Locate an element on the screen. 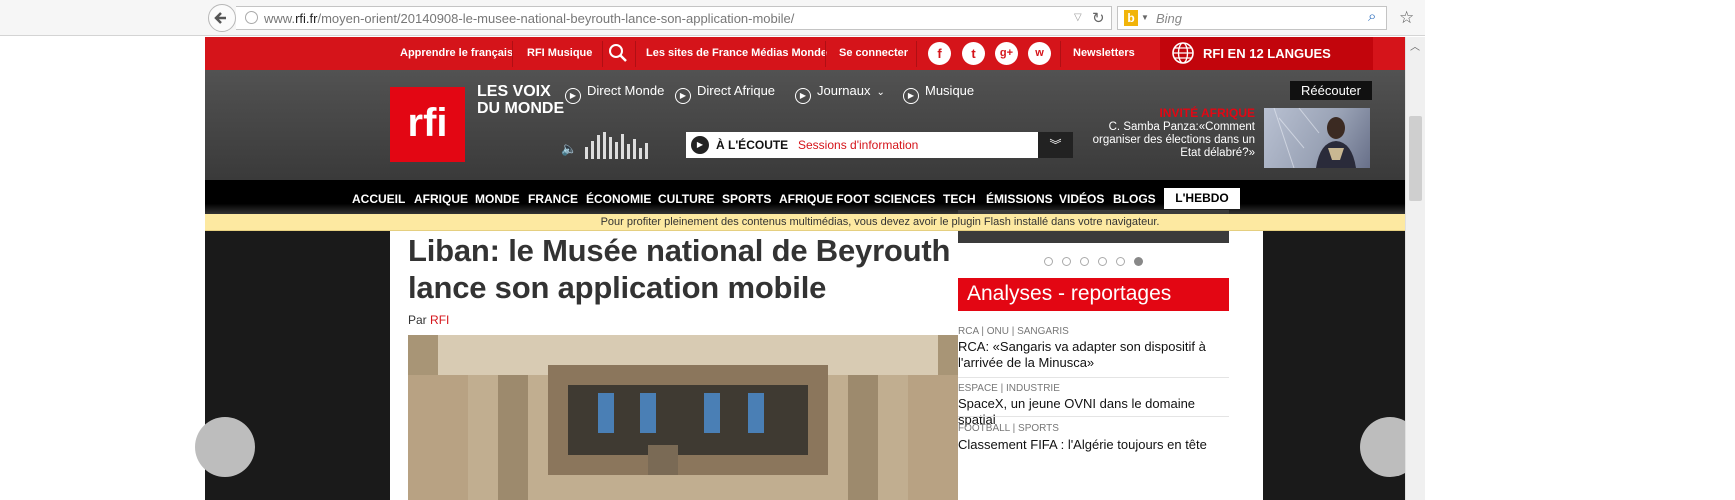  chevron-down-icon: ⌄ is located at coordinates (880, 92).